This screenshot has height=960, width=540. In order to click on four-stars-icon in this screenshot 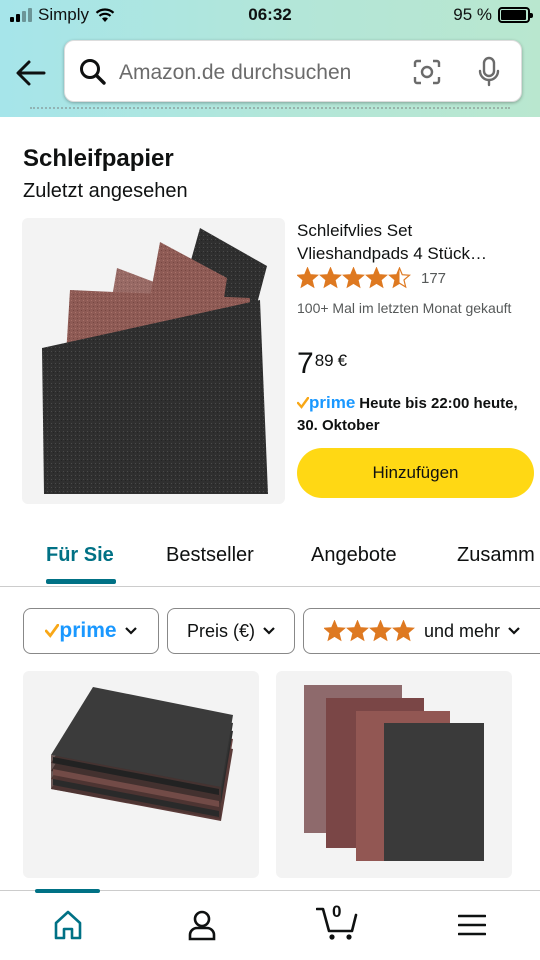, I will do `click(369, 631)`.